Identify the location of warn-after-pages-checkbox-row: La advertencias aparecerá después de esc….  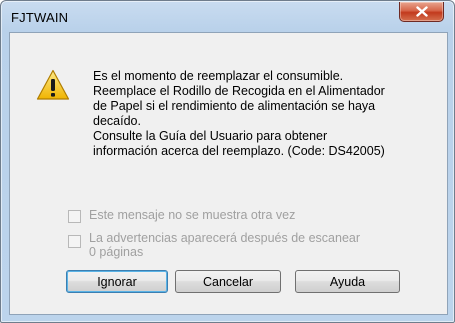
(214, 245).